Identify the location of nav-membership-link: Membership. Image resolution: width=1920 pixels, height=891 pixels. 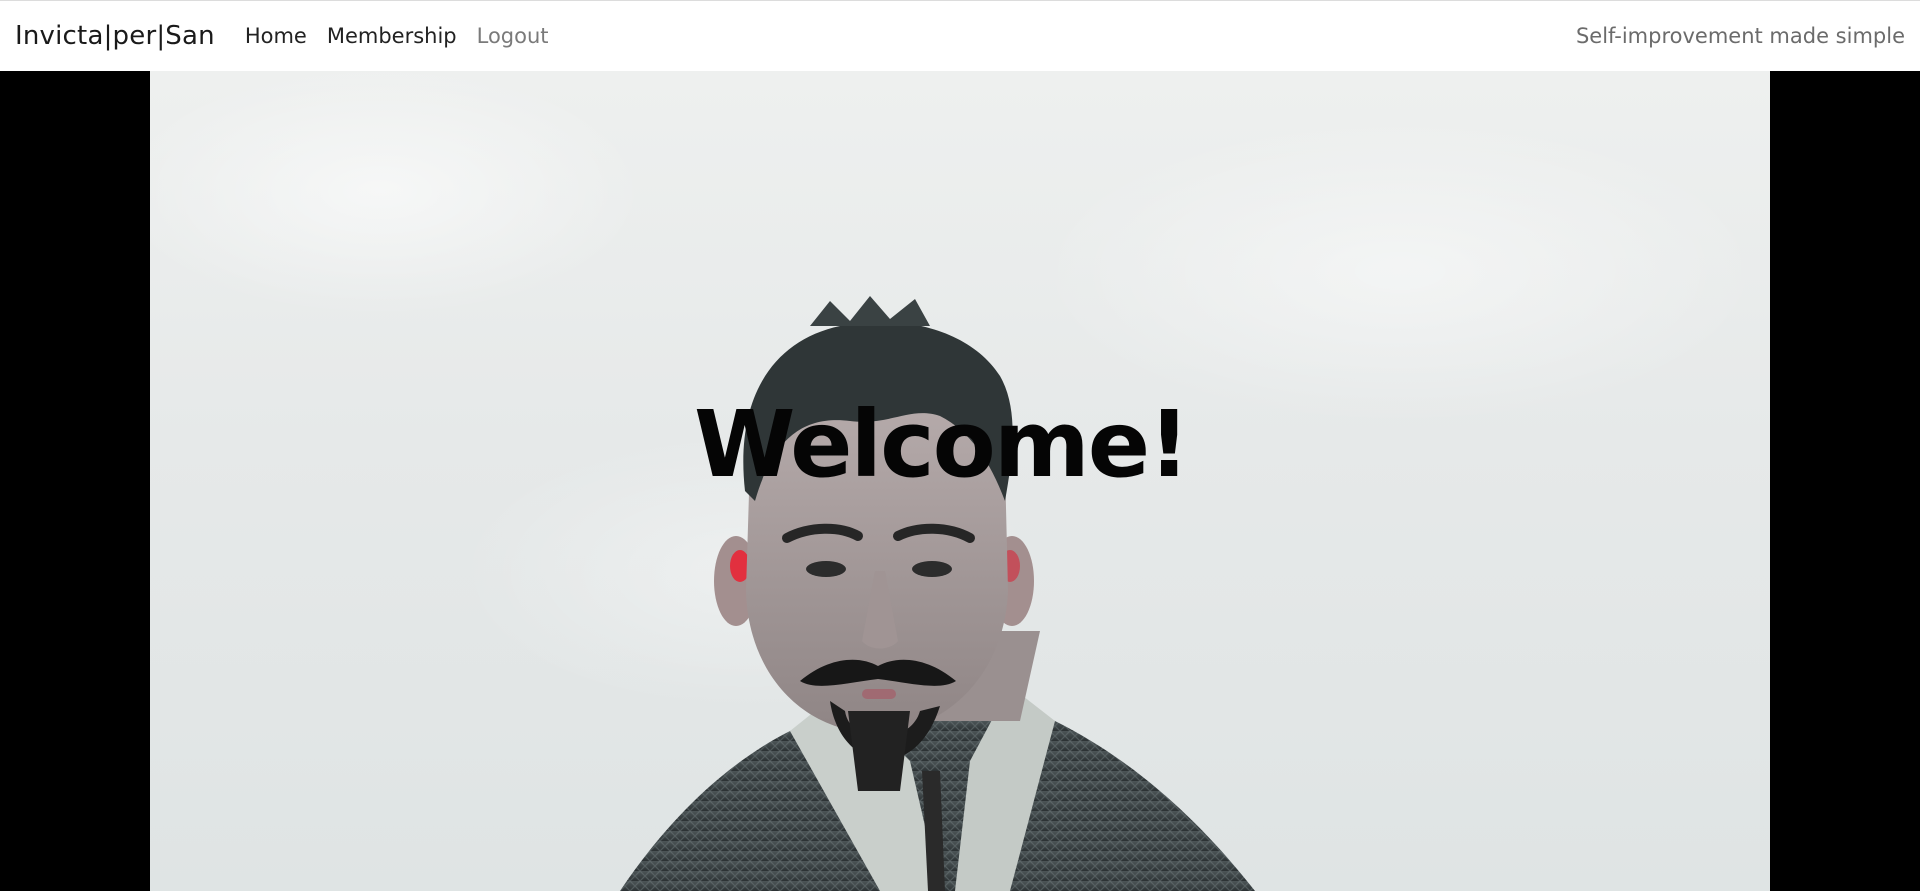
(392, 36).